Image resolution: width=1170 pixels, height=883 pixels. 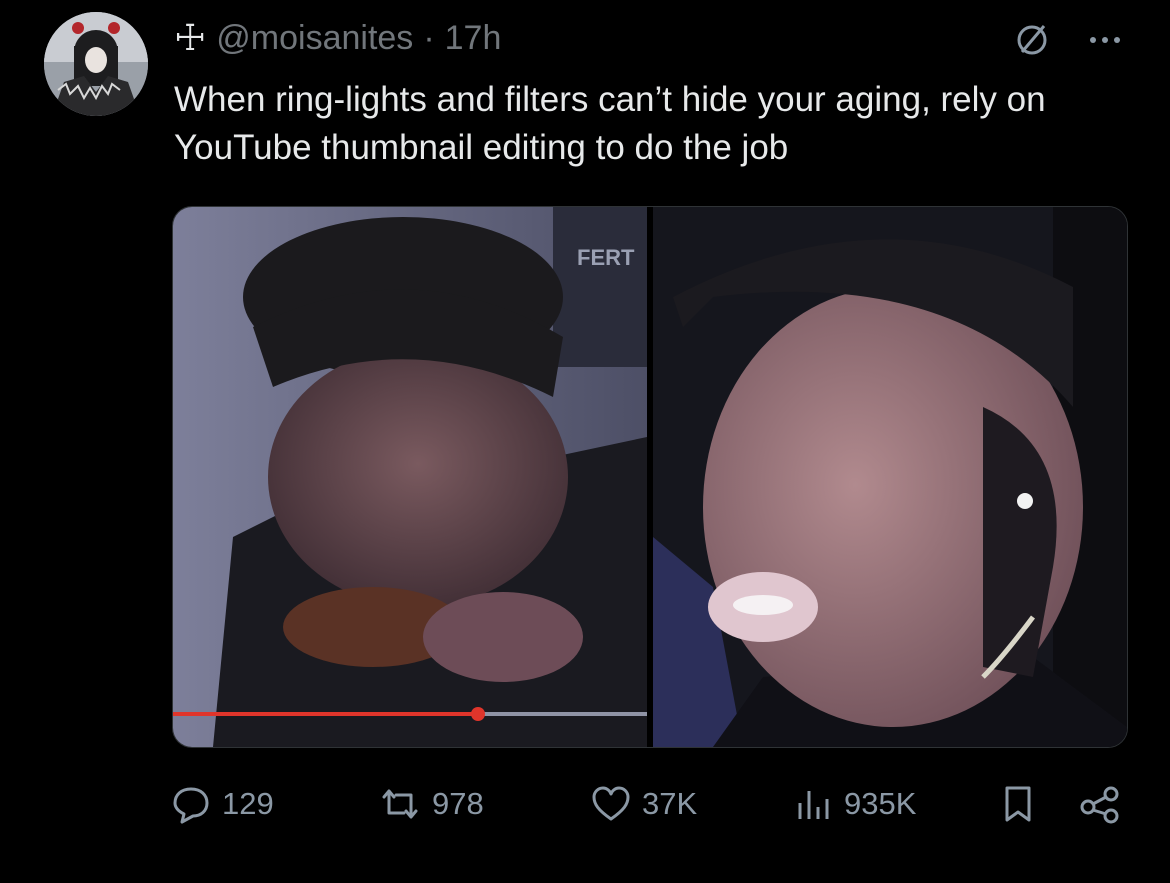 What do you see at coordinates (458, 803) in the screenshot?
I see `retweet-count: 978` at bounding box center [458, 803].